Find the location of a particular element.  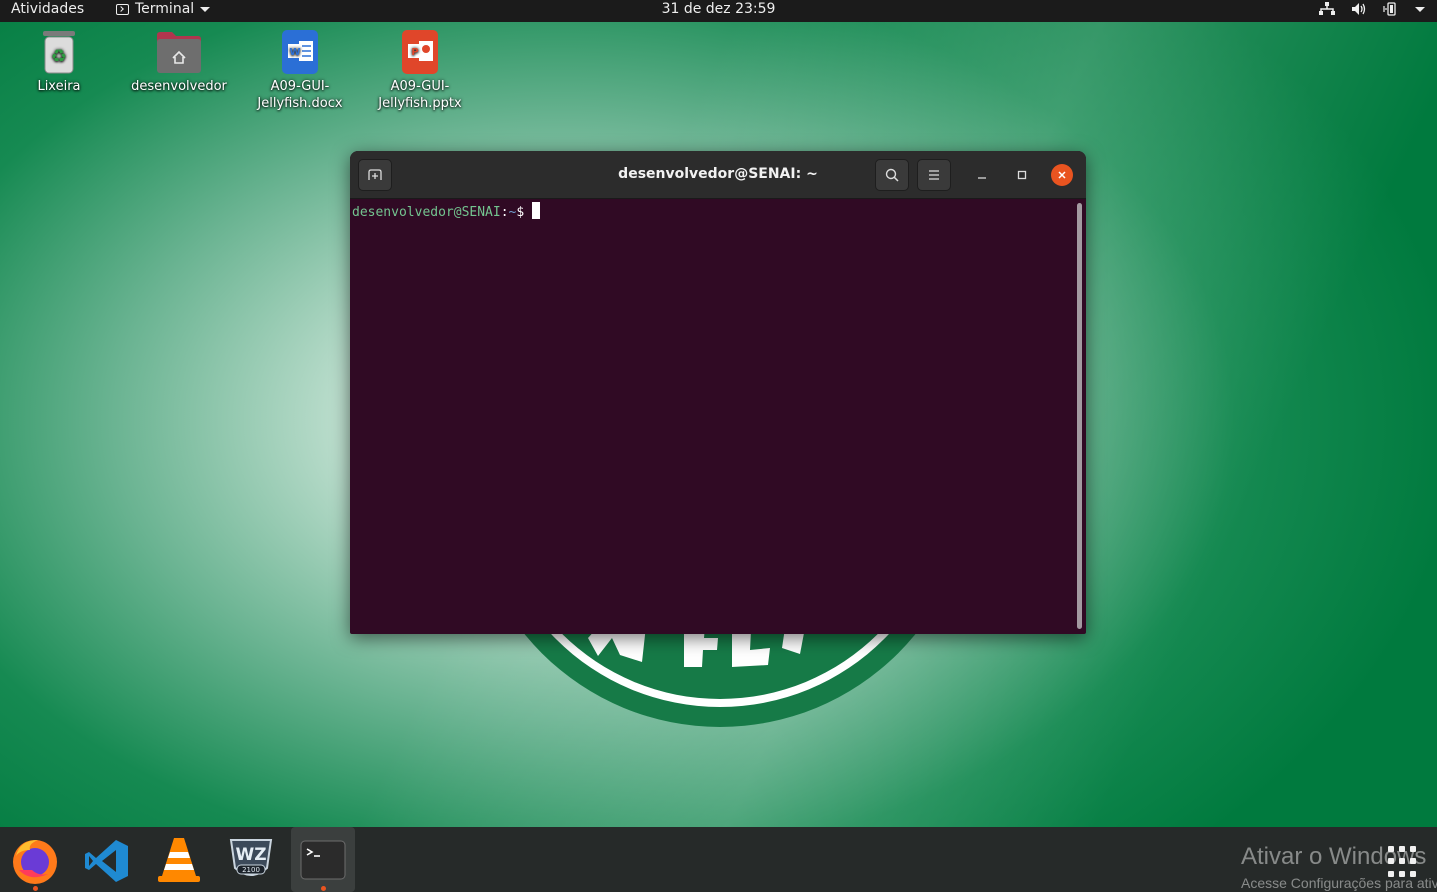

desktop-icon-label-line2: Jellyfish.docx is located at coordinates (300, 103).